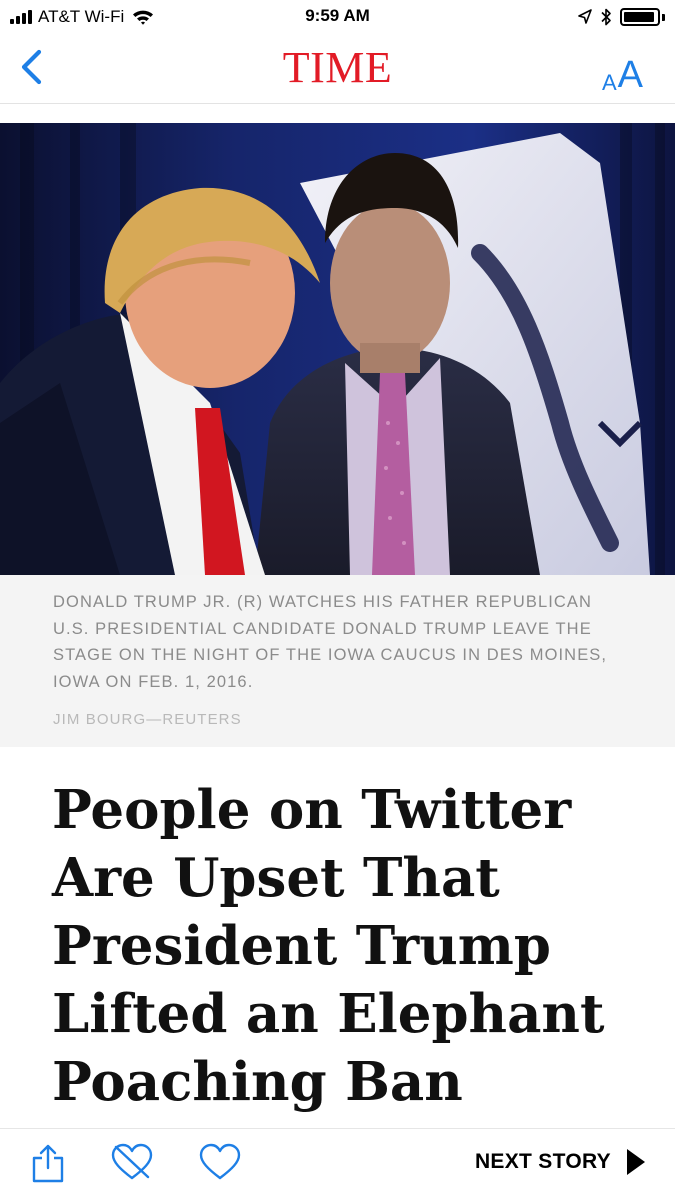 Image resolution: width=675 pixels, height=1200 pixels. Describe the element at coordinates (630, 75) in the screenshot. I see `text-size-large: A` at that location.